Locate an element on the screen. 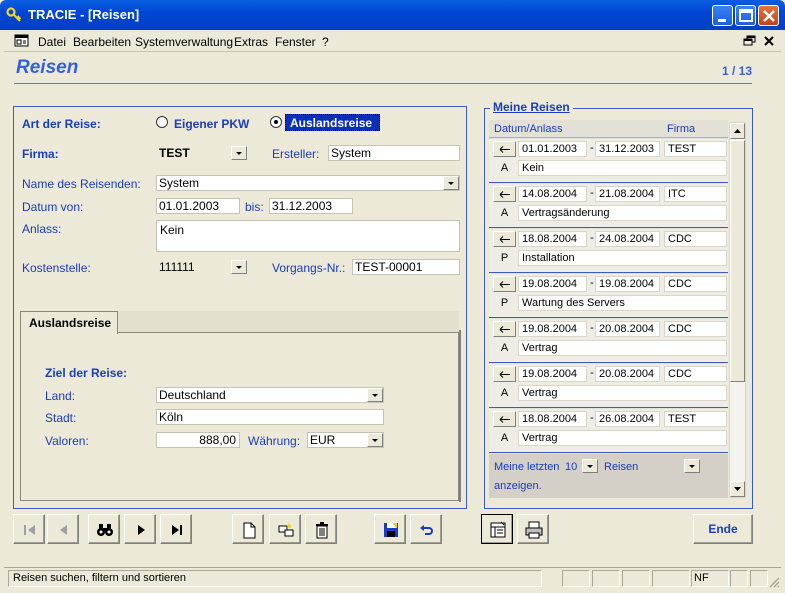  undo-icon is located at coordinates (426, 530).